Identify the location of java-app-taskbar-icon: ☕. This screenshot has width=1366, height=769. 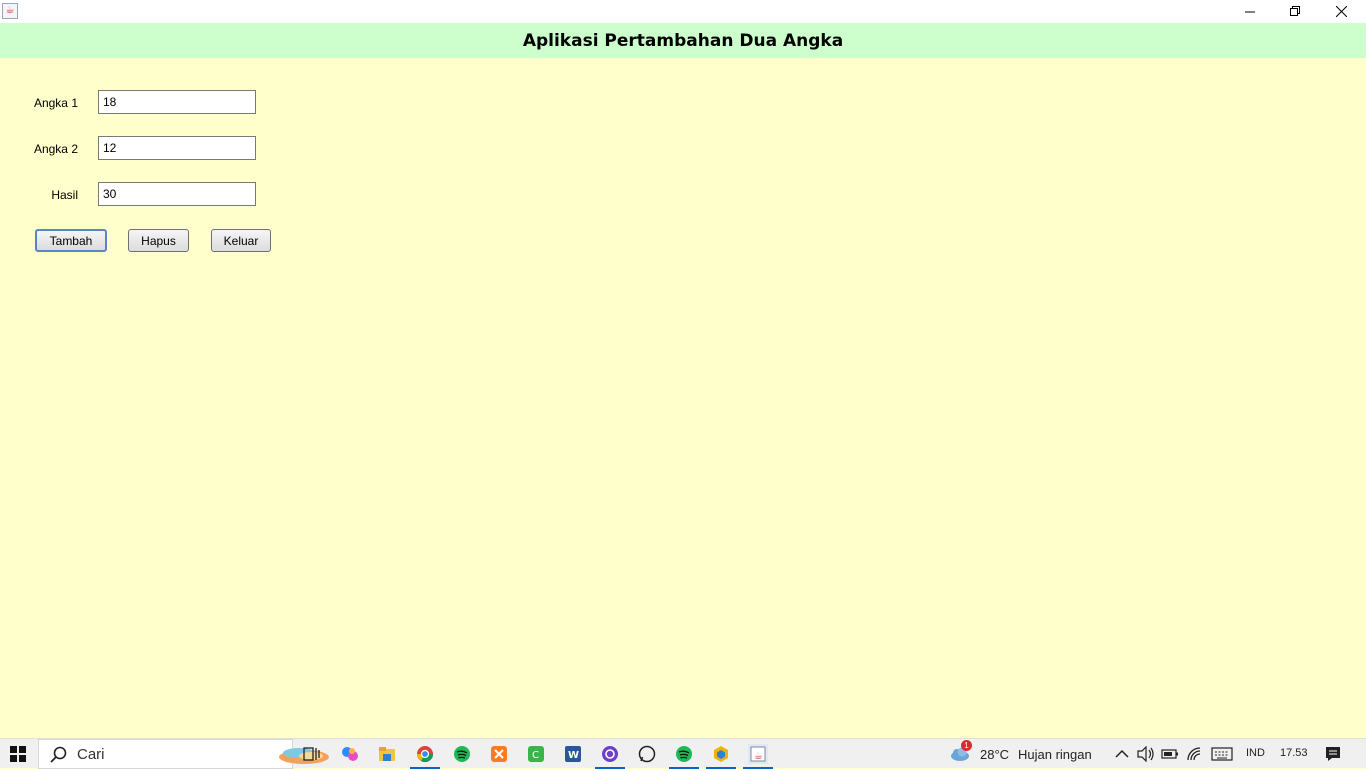
(758, 756).